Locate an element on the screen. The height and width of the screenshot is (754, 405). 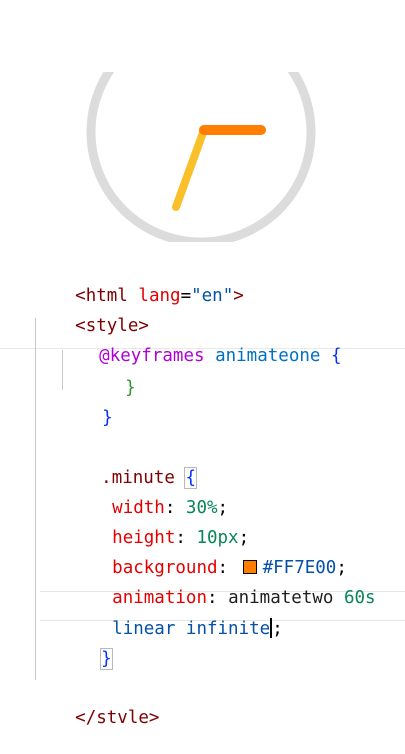
code-line-animation: animation: animatetwo 60s is located at coordinates (223, 574).